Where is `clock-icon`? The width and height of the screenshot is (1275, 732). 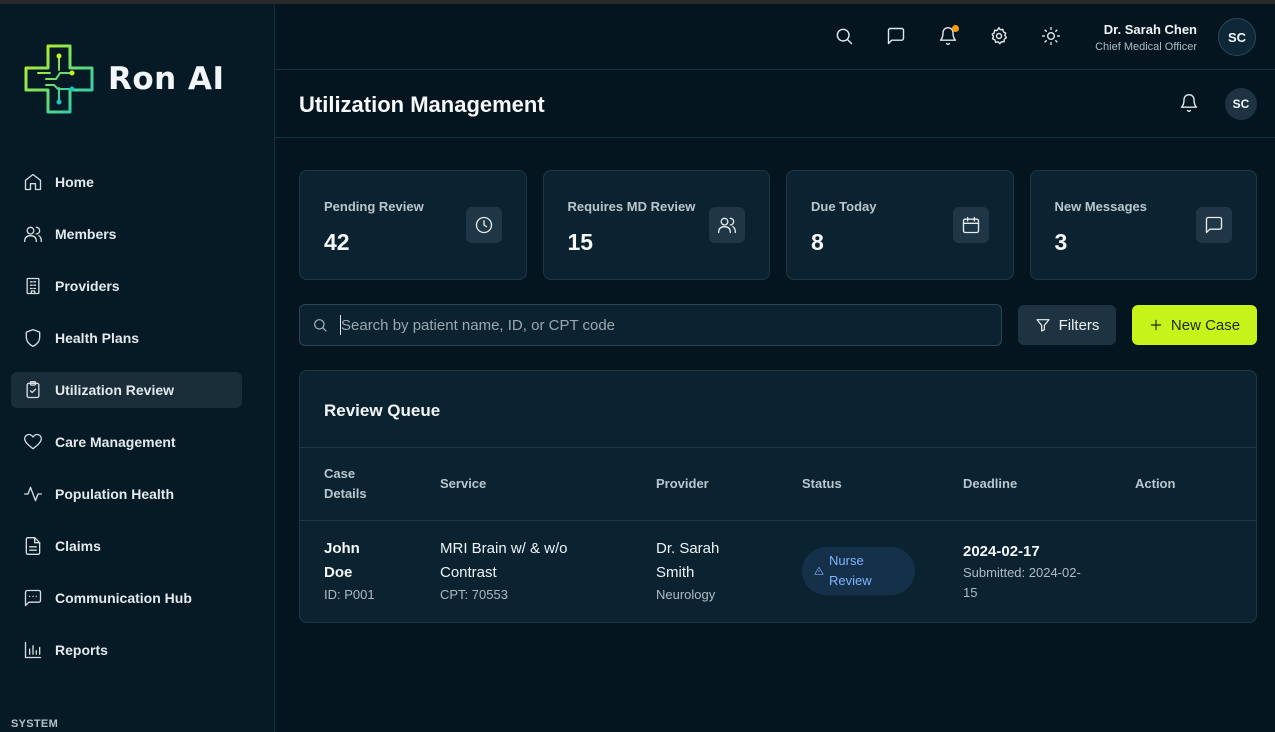 clock-icon is located at coordinates (483, 225).